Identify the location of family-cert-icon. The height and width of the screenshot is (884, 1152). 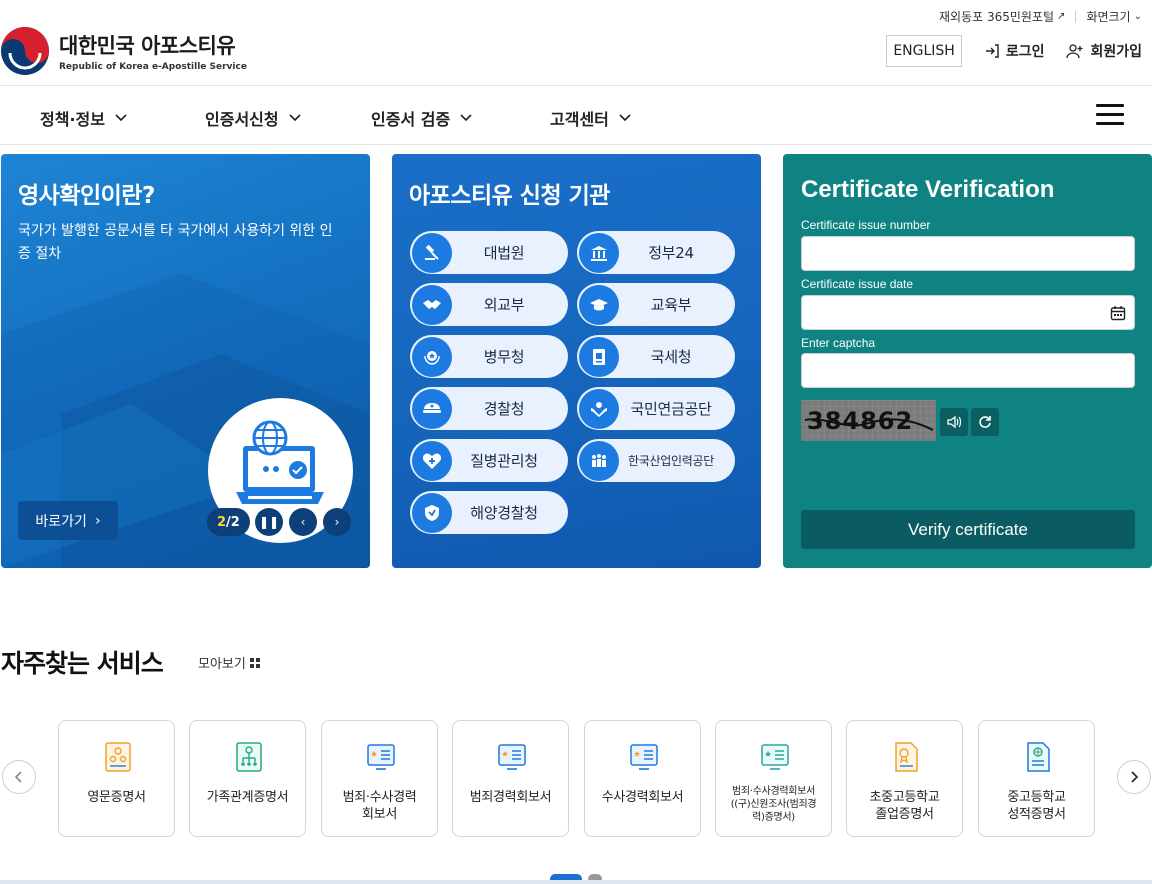
(118, 757).